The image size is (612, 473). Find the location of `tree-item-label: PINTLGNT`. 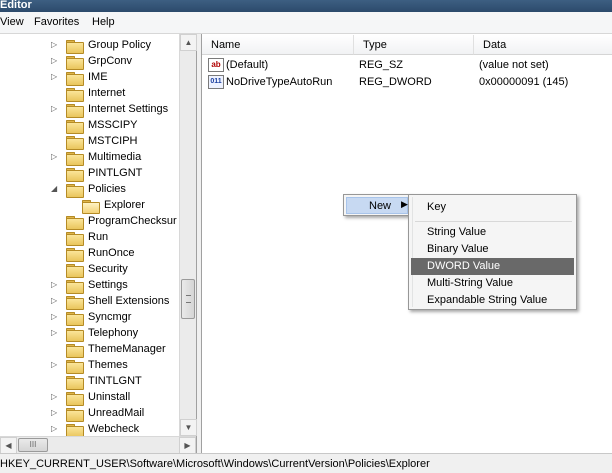

tree-item-label: PINTLGNT is located at coordinates (115, 173).